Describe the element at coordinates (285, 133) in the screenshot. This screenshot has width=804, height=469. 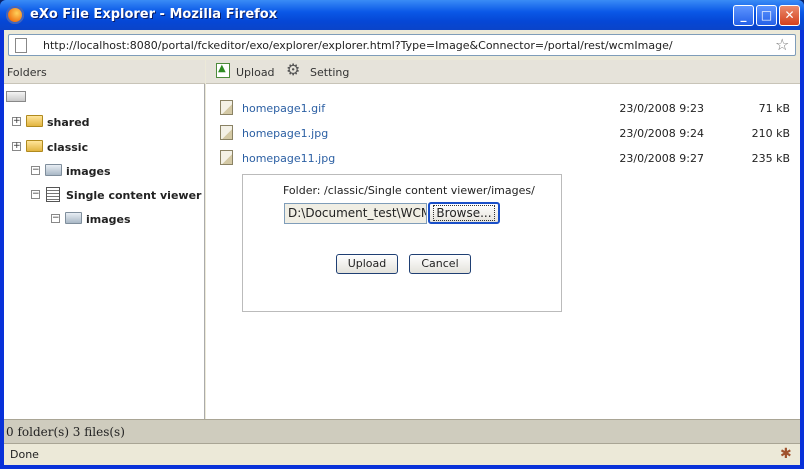
I see `file-name-link: homepage1.jpg` at that location.